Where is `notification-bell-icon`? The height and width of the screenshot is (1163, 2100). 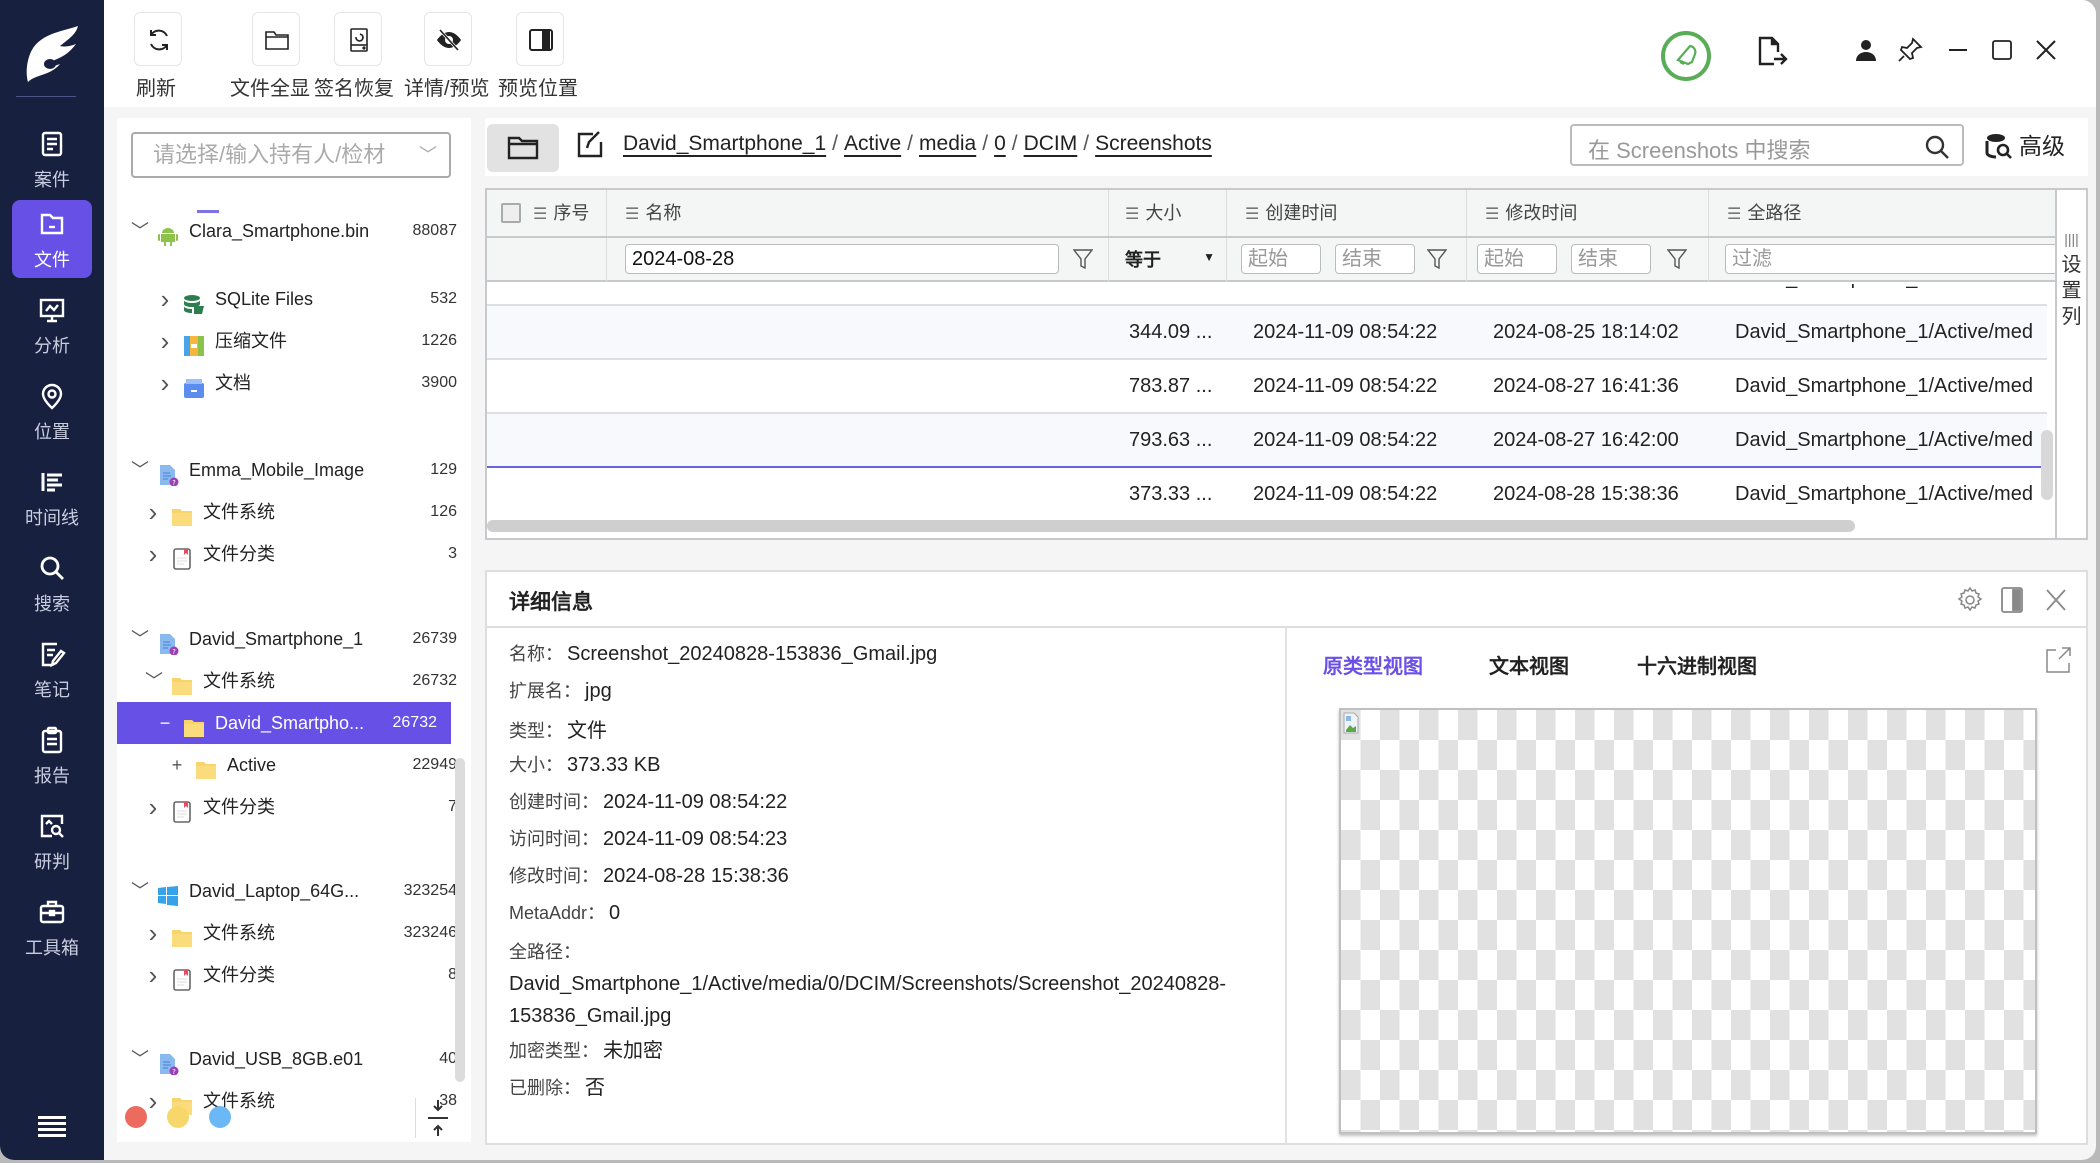
notification-bell-icon is located at coordinates (1686, 56).